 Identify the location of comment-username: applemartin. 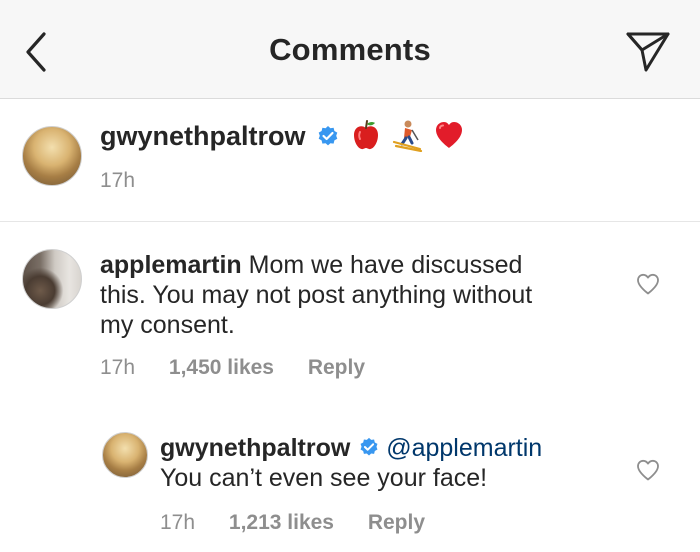
(171, 265).